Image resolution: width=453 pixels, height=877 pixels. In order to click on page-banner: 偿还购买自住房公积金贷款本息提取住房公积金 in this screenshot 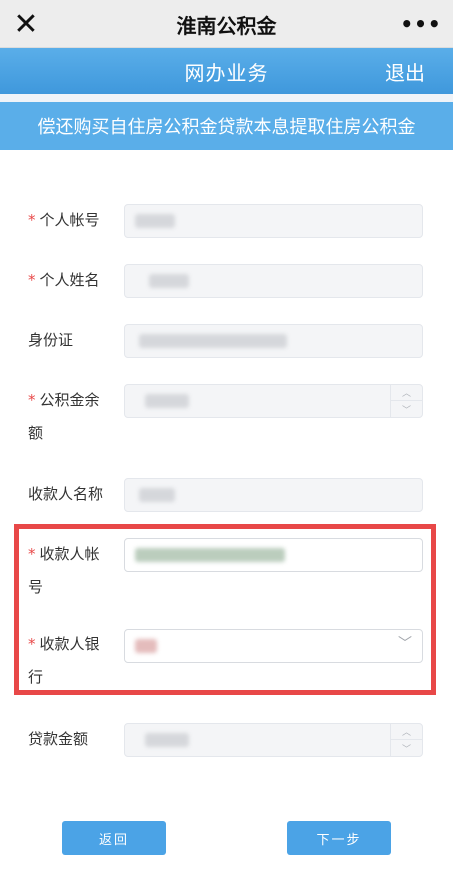, I will do `click(226, 126)`.